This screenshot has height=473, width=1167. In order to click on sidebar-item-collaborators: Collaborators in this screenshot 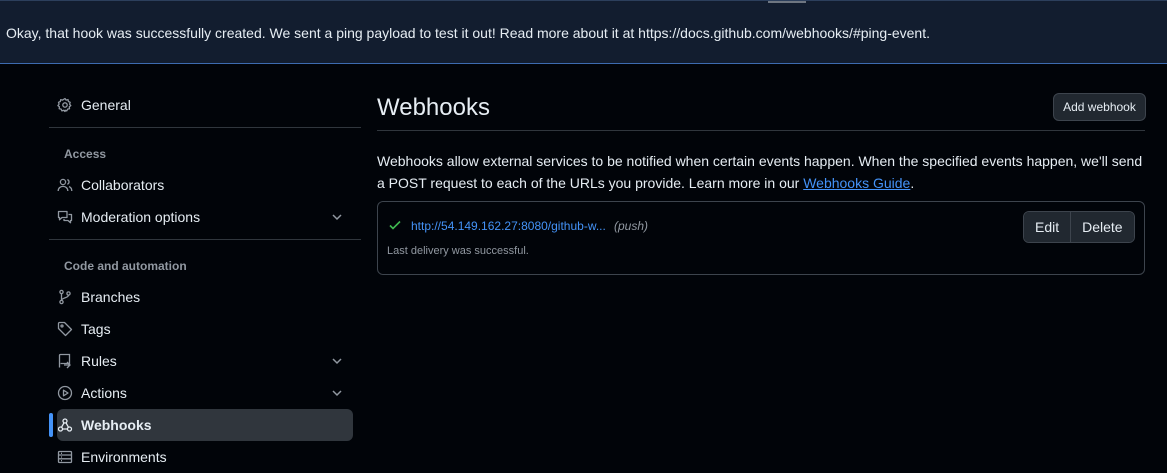, I will do `click(205, 185)`.